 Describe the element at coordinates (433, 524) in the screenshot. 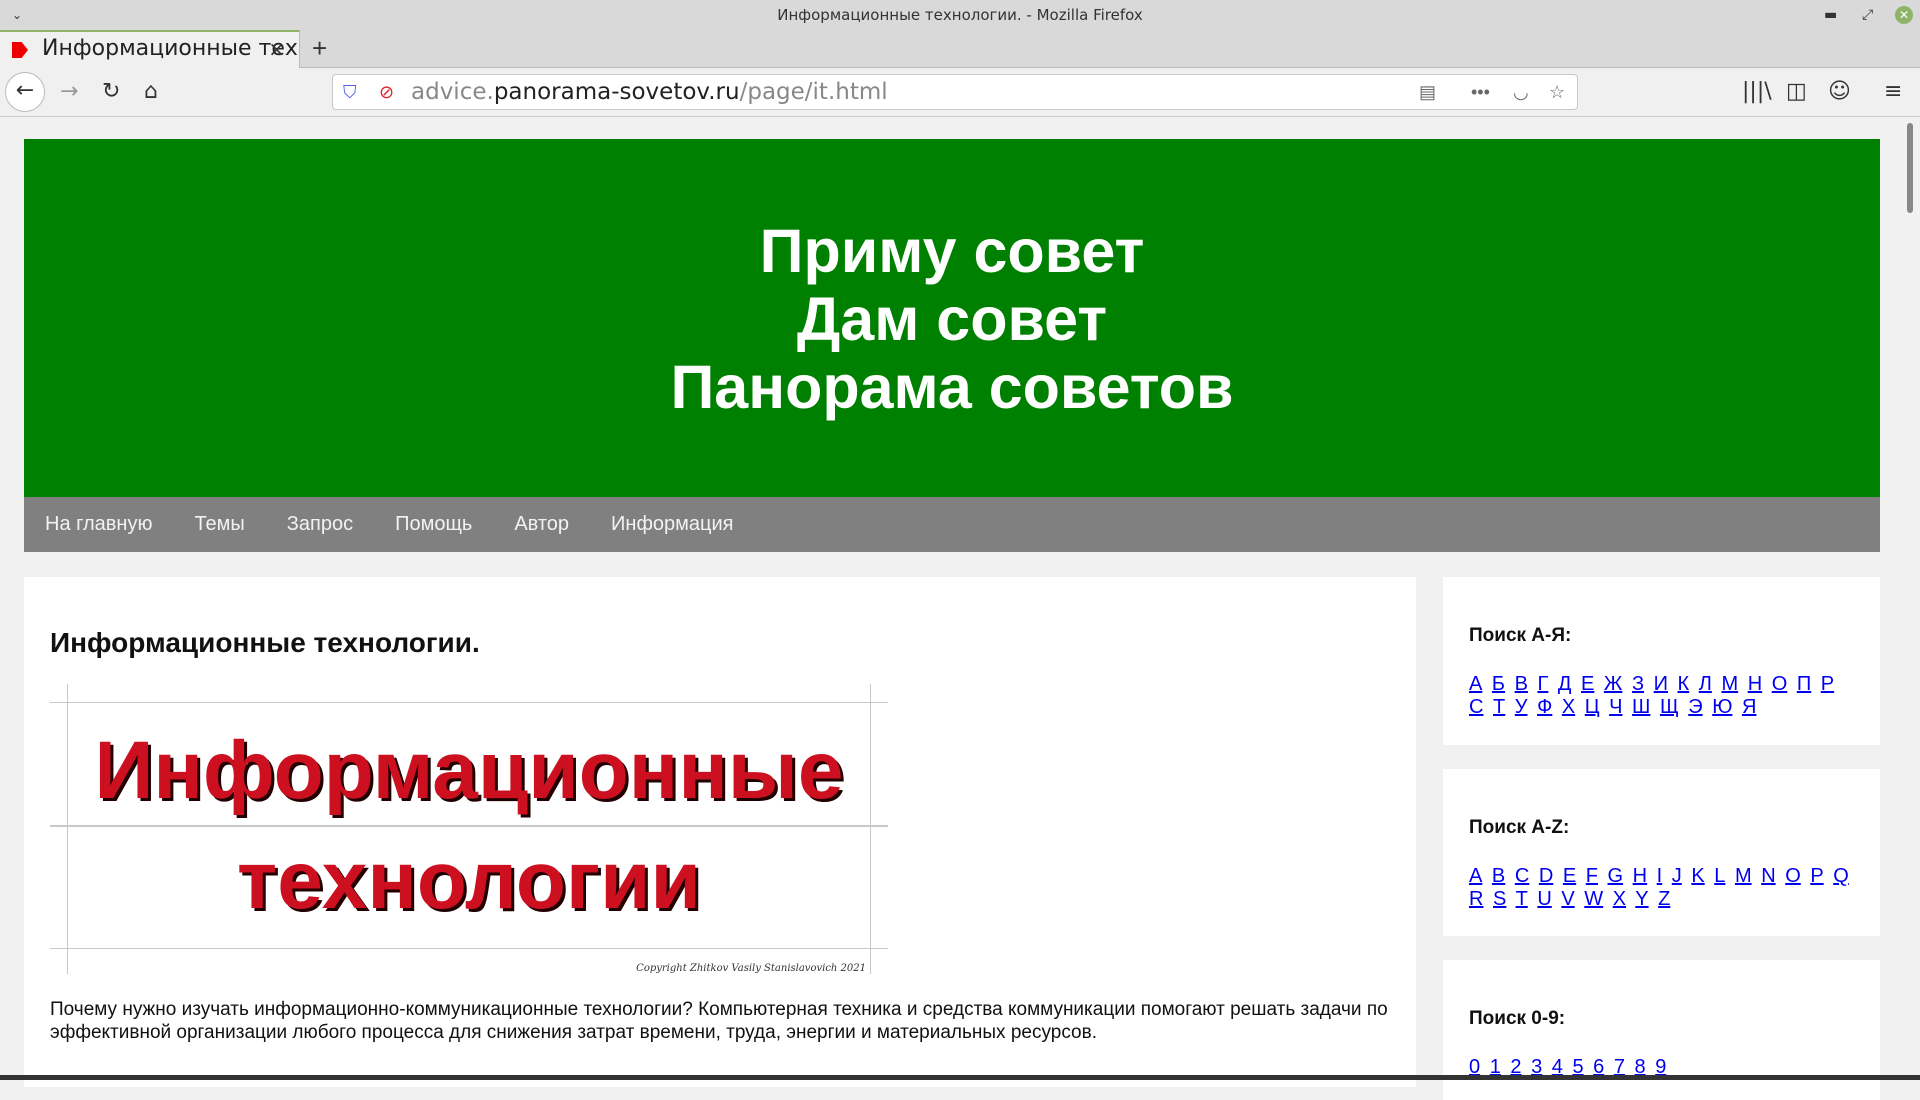

I see `nav-help: Помощь` at that location.